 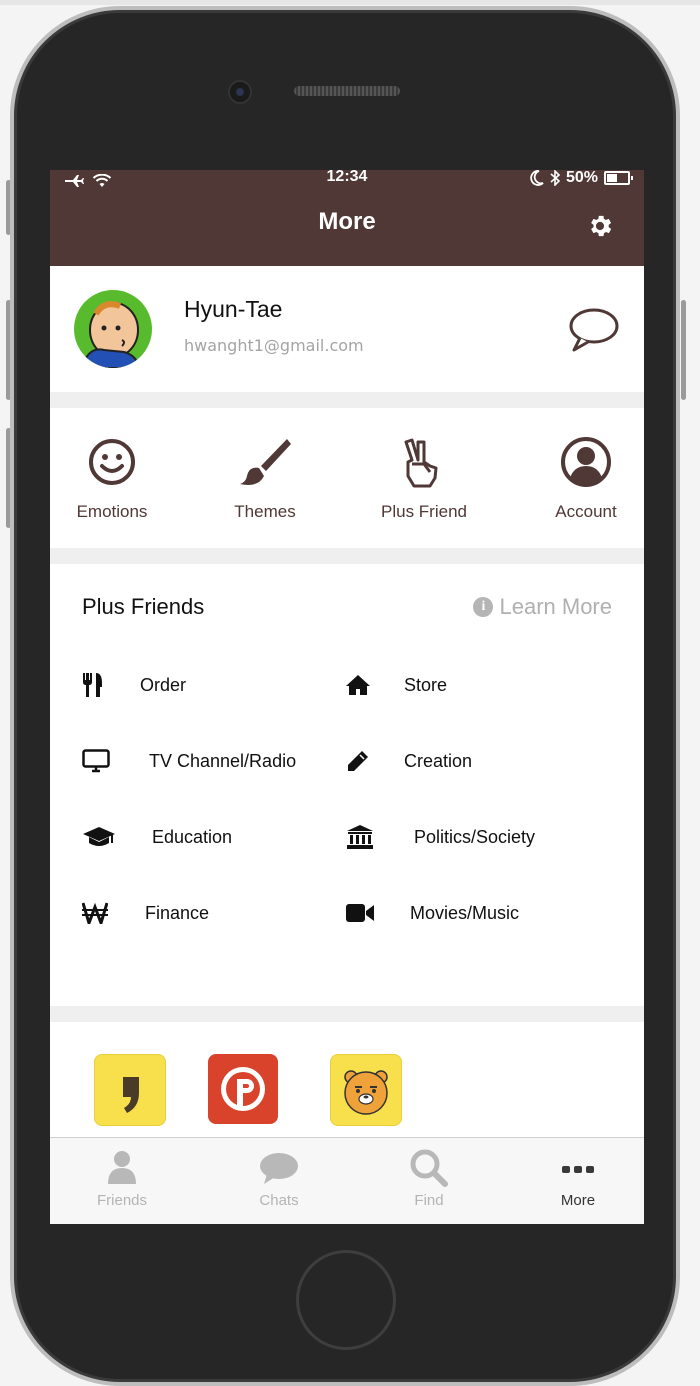 I want to click on video-camera-icon, so click(x=361, y=913).